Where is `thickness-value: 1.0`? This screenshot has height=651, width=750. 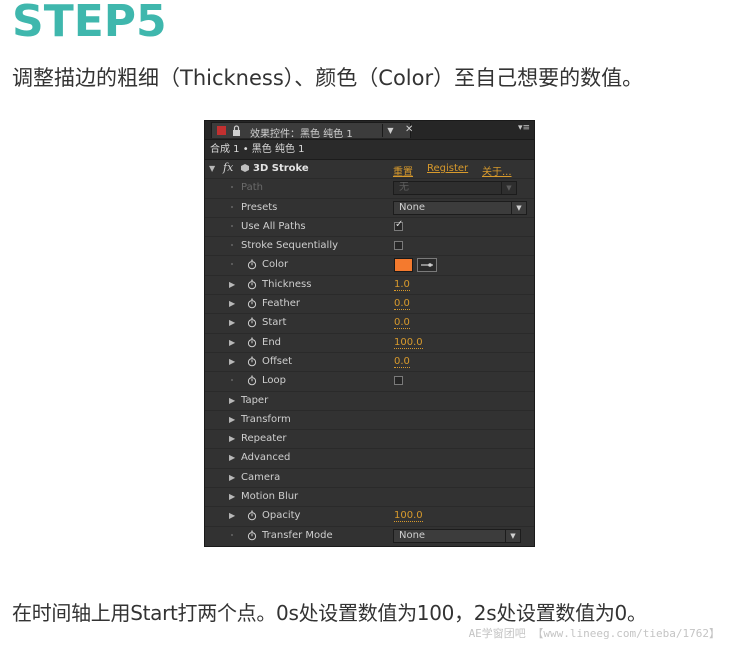
thickness-value: 1.0 is located at coordinates (402, 285).